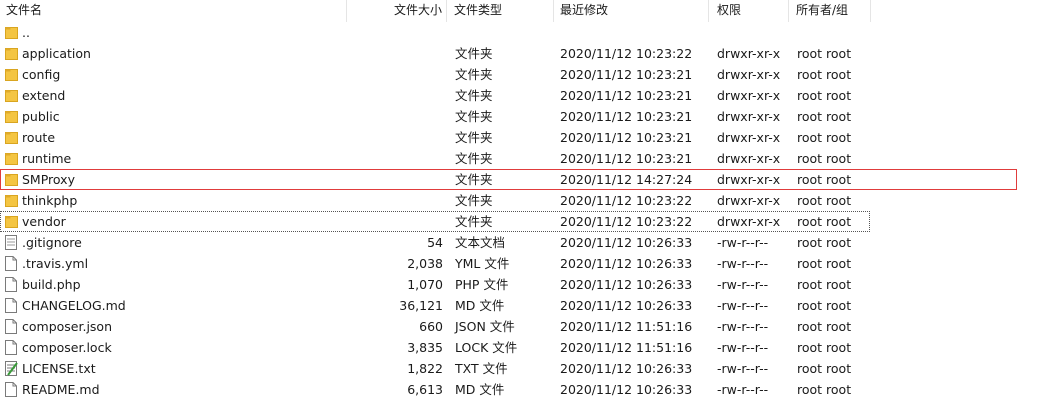  Describe the element at coordinates (480, 242) in the screenshot. I see `file-type: 文本文档` at that location.